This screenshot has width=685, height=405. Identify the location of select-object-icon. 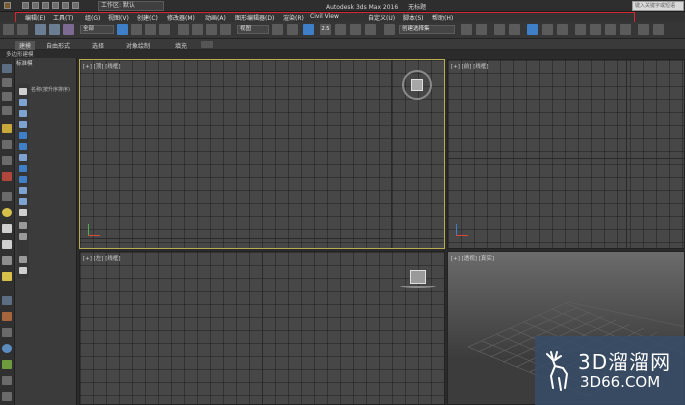
(122, 29).